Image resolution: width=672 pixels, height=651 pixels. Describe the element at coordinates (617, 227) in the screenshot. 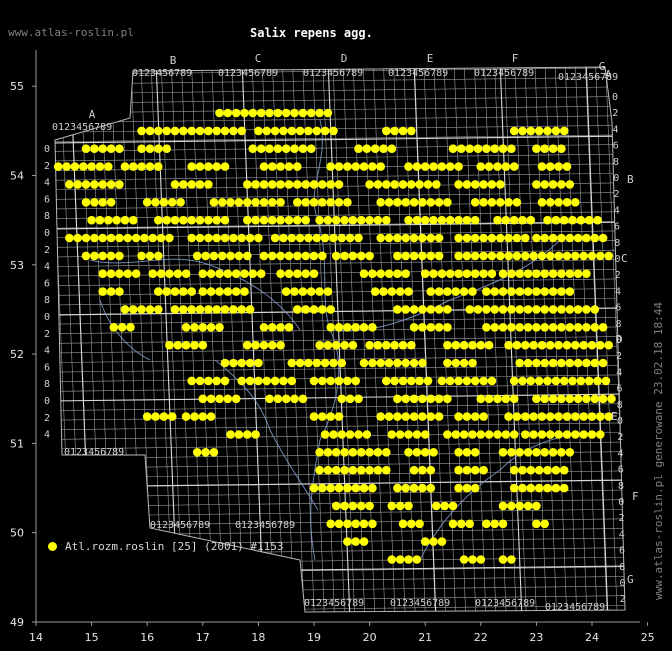

I see `grid-digit-right: 6` at that location.